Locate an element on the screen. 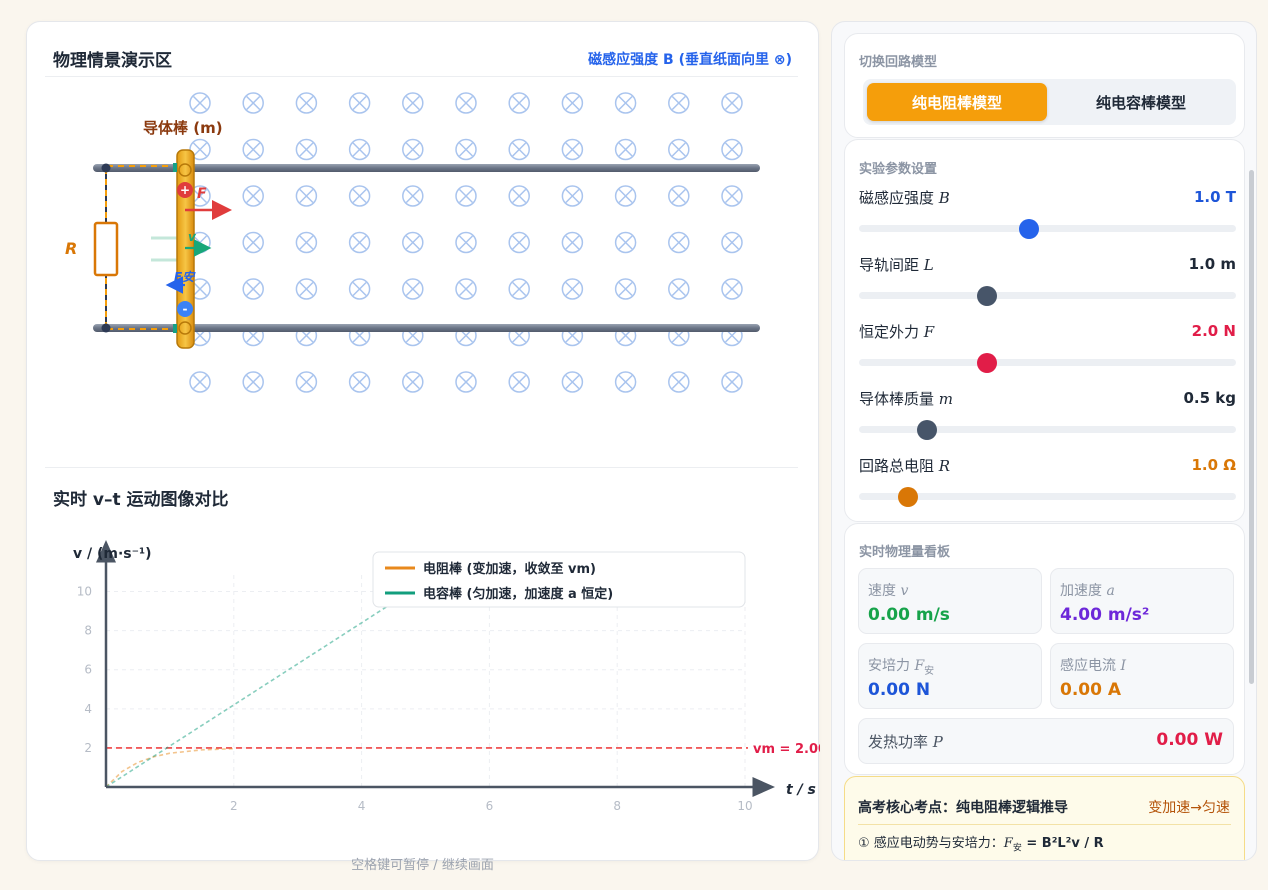 This screenshot has width=1268, height=890. y-tick-label: 6 is located at coordinates (88, 670).